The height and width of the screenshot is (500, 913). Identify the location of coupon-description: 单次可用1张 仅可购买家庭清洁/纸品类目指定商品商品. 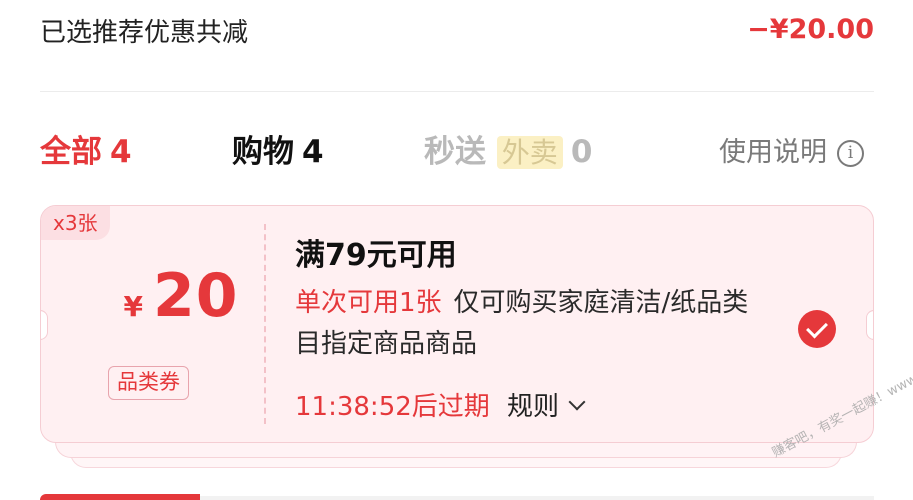
(530, 324).